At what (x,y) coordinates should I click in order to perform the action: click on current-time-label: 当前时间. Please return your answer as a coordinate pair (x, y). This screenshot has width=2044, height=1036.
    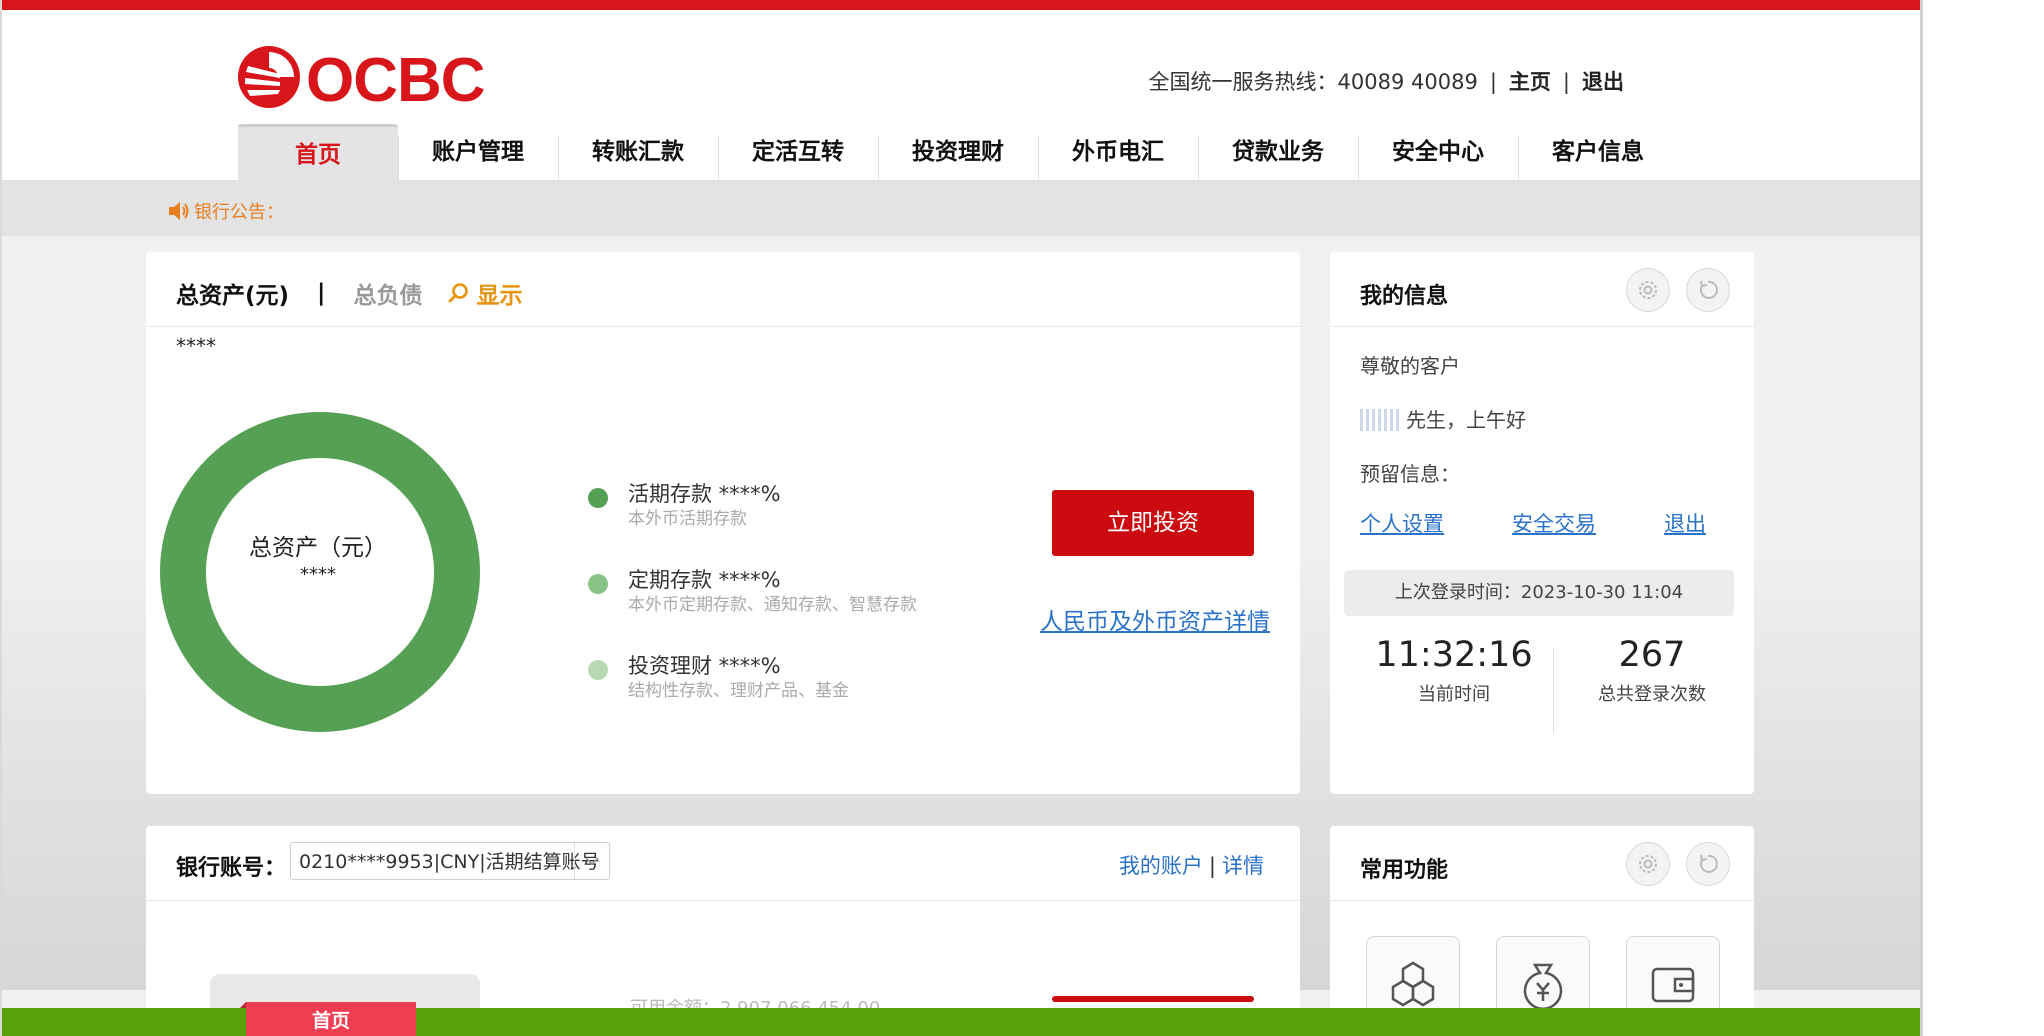
    Looking at the image, I should click on (1454, 694).